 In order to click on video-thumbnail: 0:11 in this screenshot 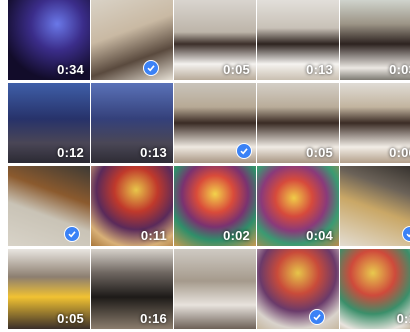, I will do `click(132, 206)`.